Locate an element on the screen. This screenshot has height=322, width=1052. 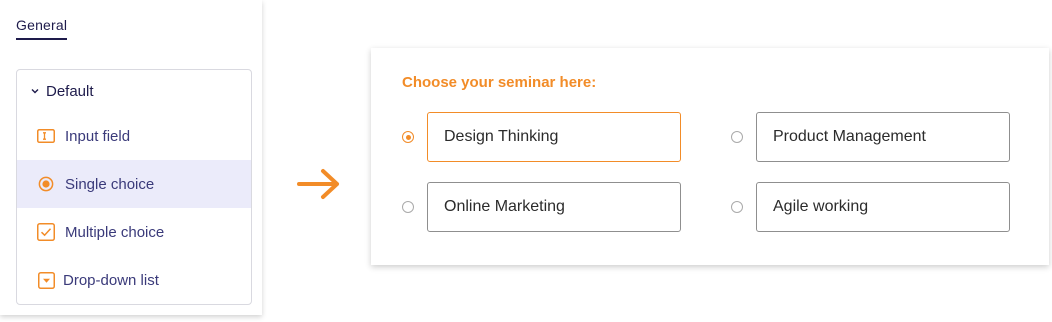
sidebar-item-label: Single choice is located at coordinates (110, 184).